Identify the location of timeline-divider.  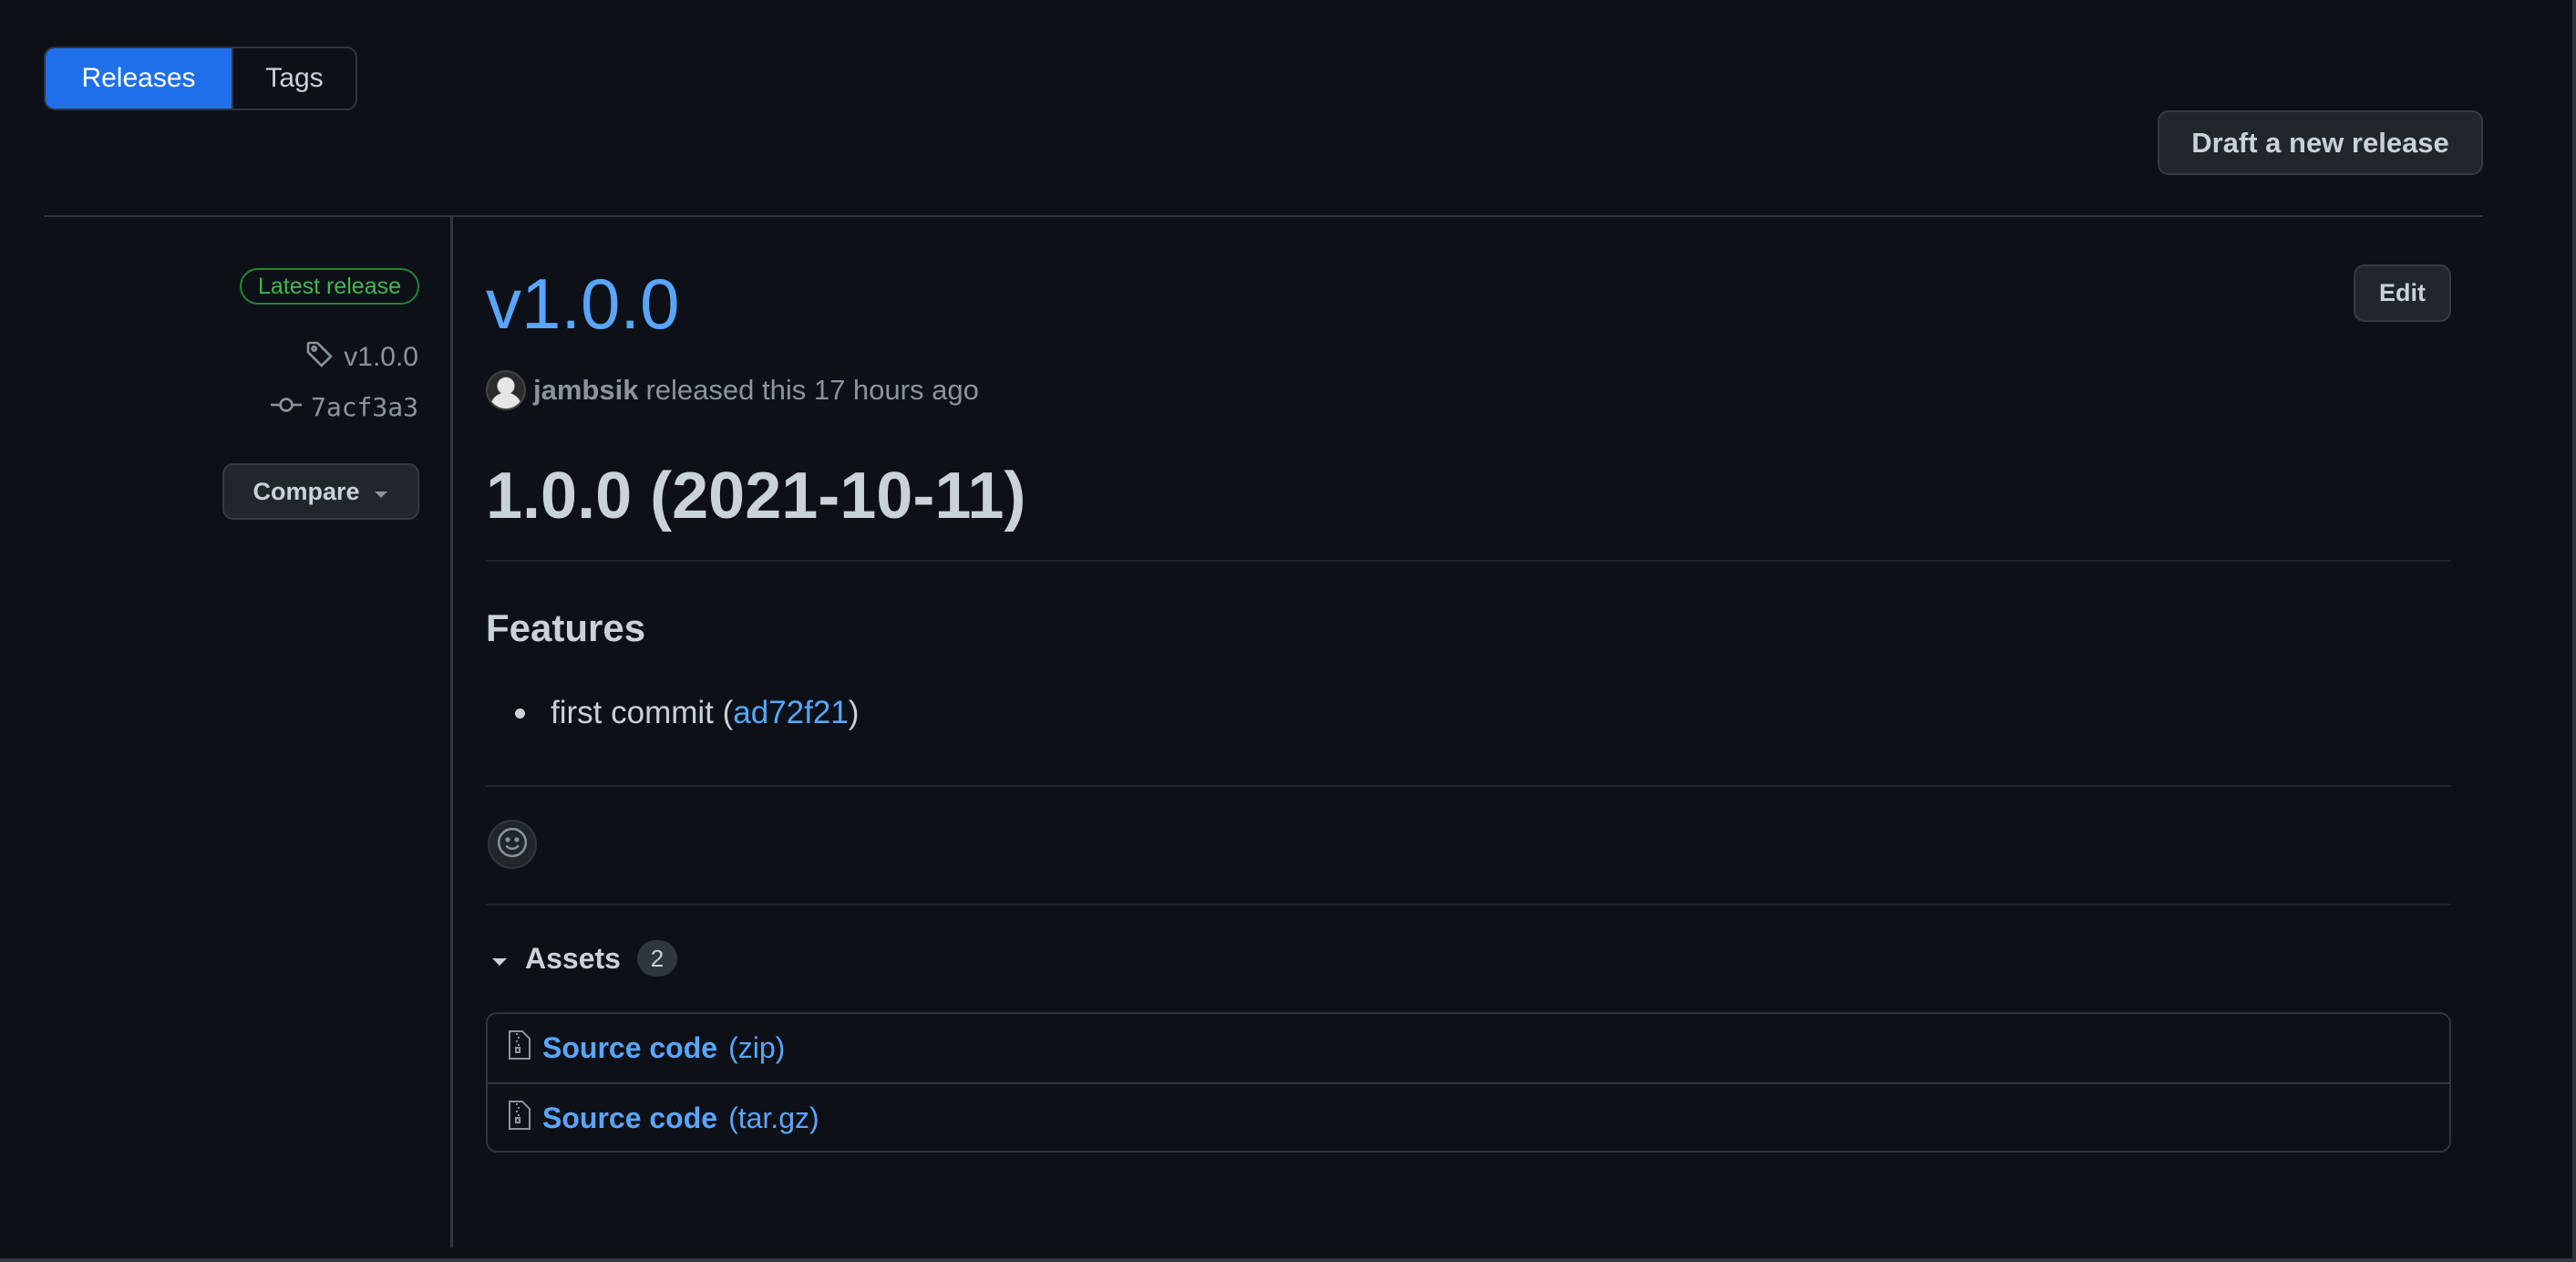
(451, 731).